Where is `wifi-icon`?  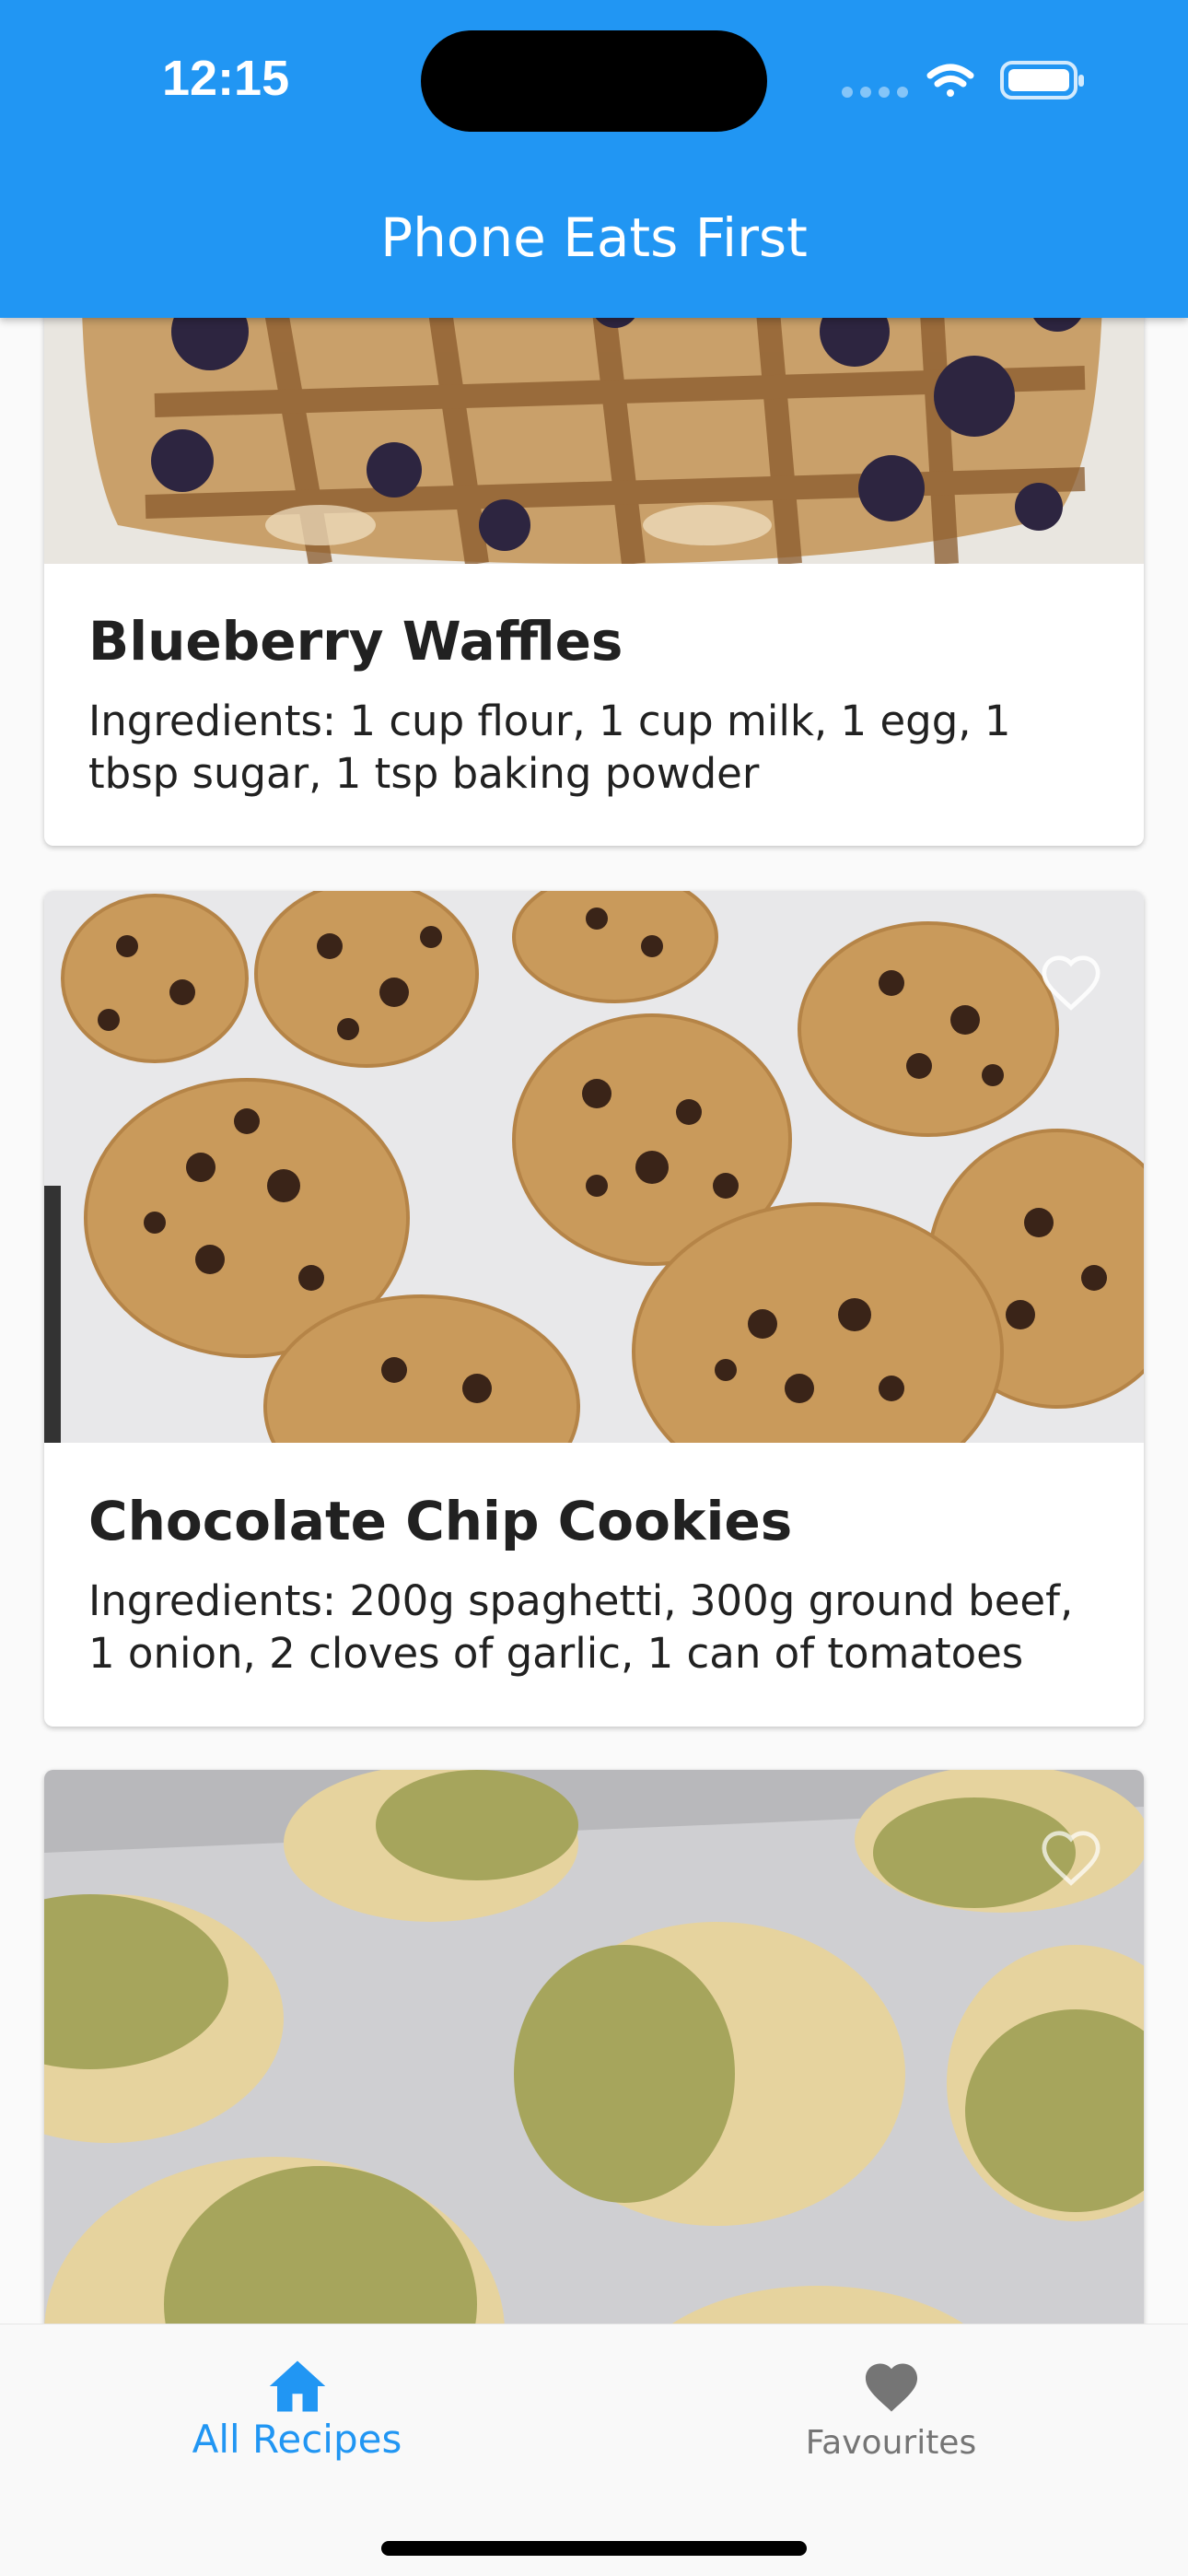 wifi-icon is located at coordinates (950, 80).